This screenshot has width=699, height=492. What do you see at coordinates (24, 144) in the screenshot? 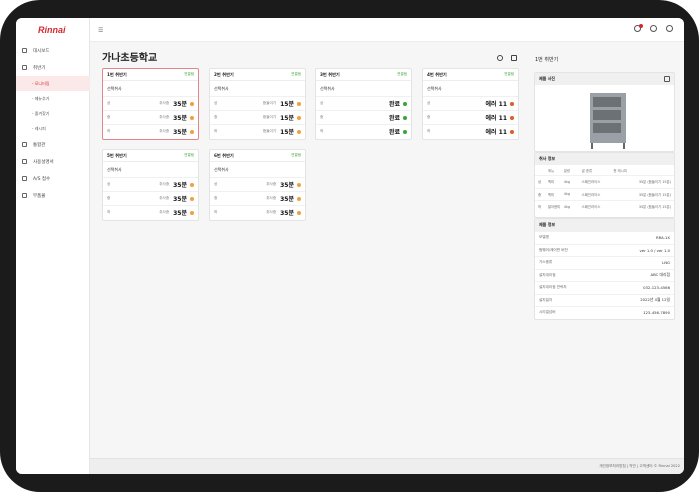
I see `circle-icon` at bounding box center [24, 144].